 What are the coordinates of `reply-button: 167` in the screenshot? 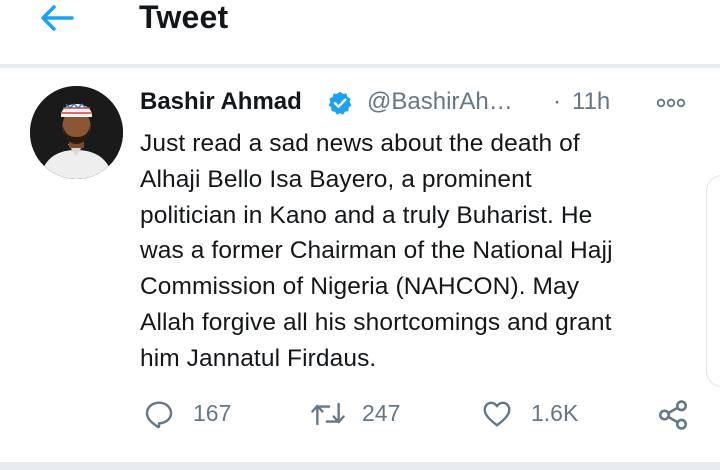 It's located at (193, 414).